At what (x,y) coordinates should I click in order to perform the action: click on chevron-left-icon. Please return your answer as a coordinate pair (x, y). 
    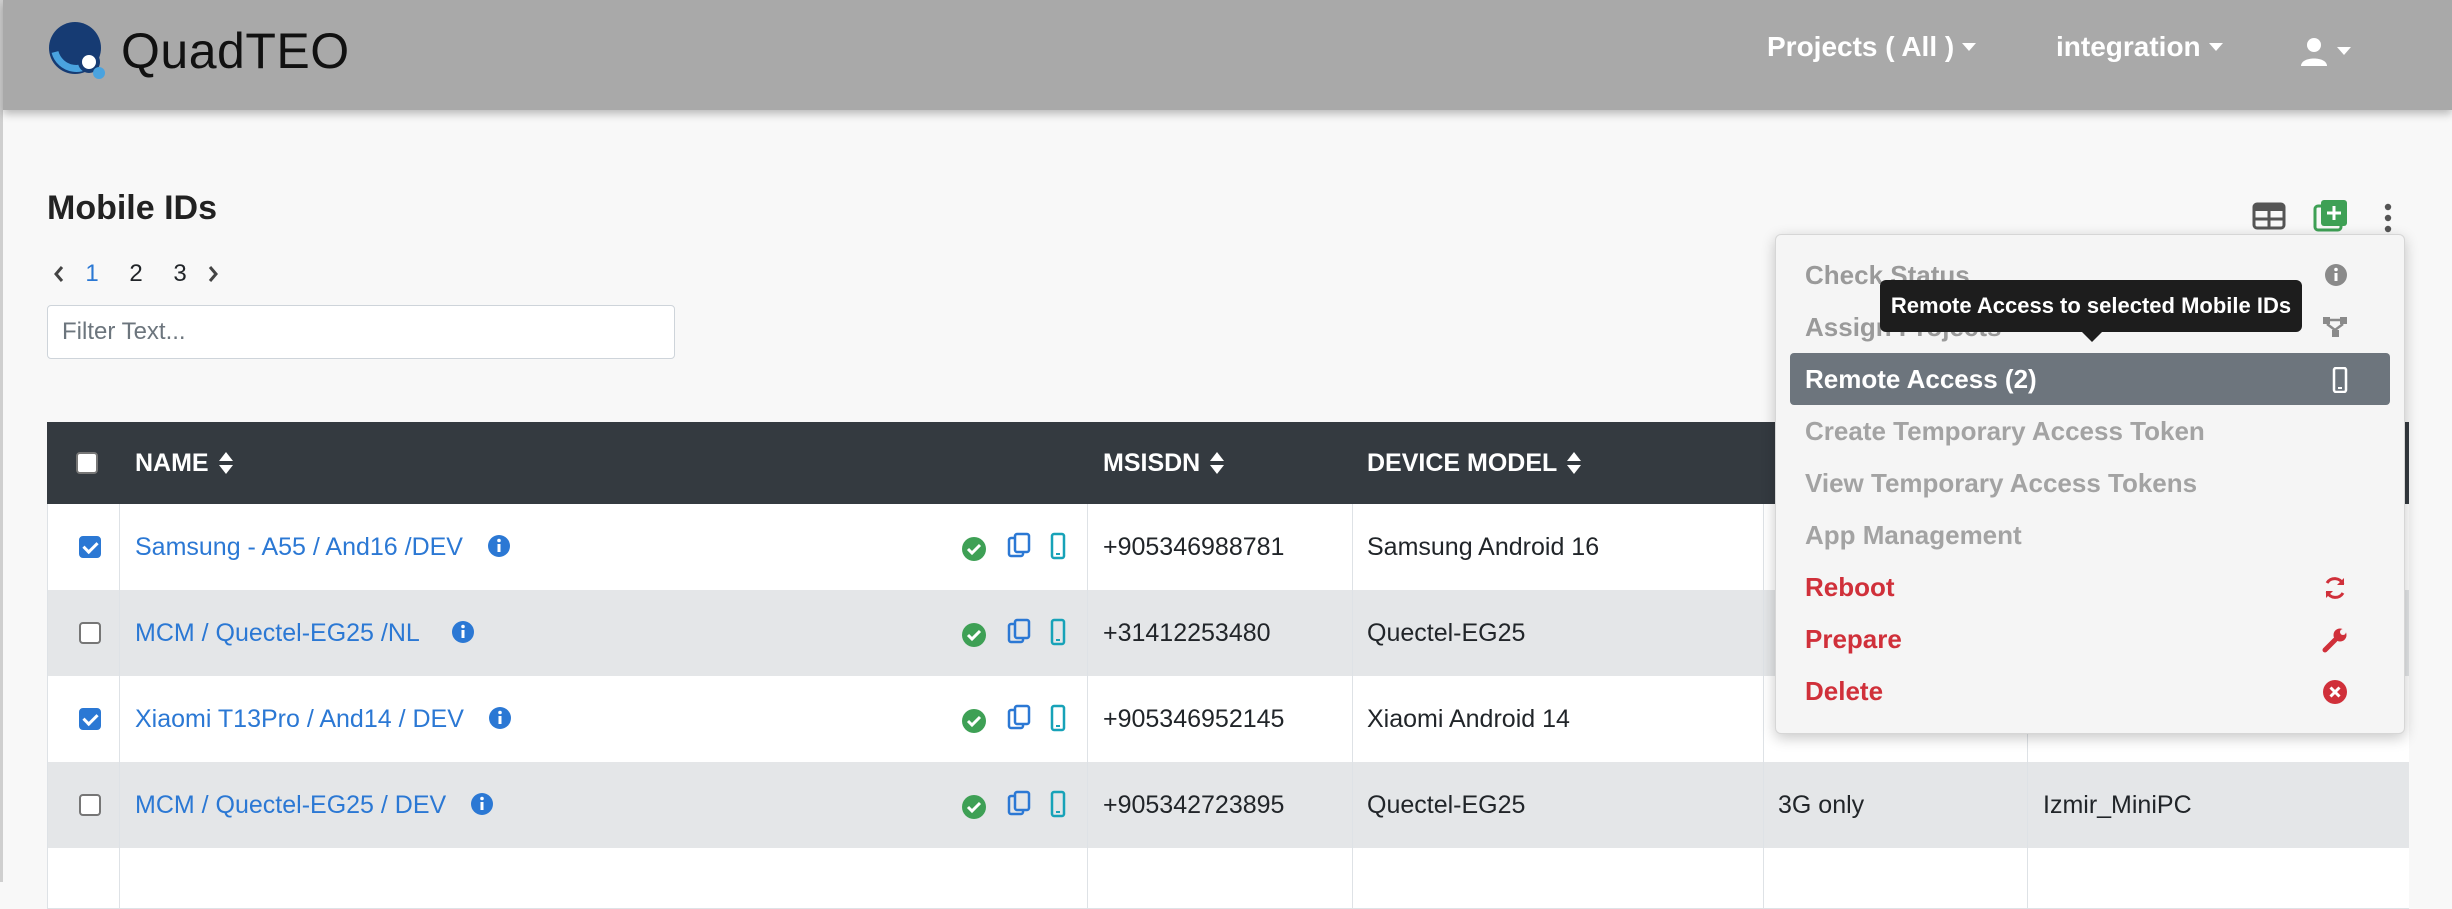
    Looking at the image, I should click on (59, 274).